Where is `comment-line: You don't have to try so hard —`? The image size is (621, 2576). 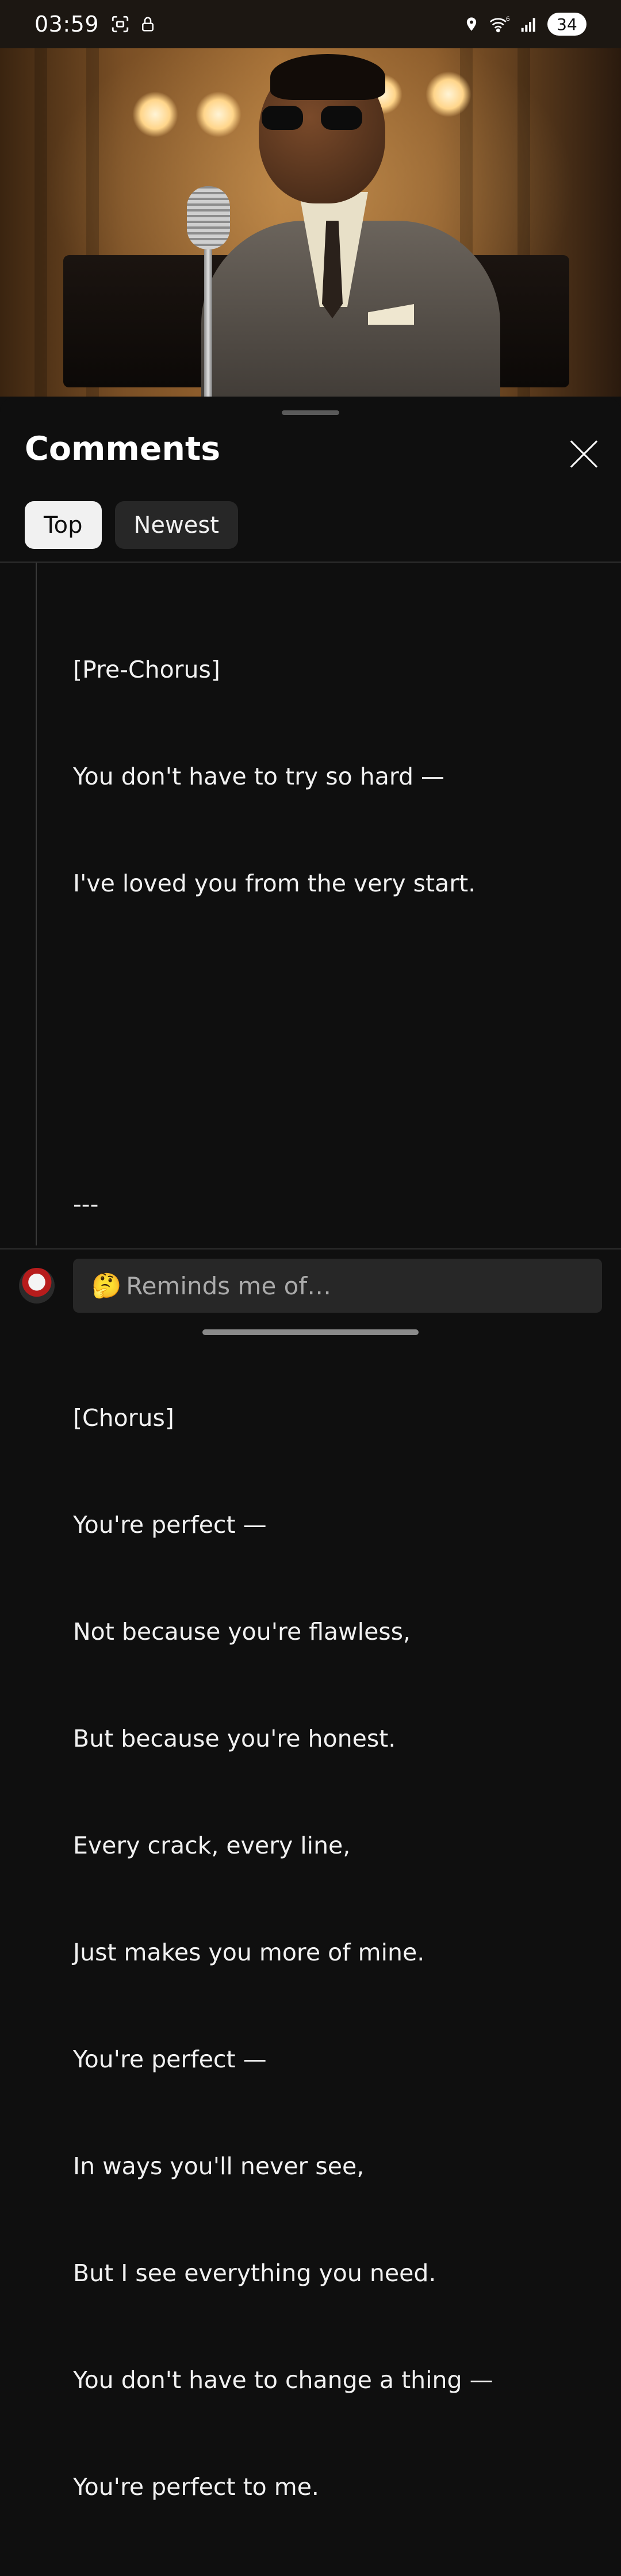 comment-line: You don't have to try so hard — is located at coordinates (259, 776).